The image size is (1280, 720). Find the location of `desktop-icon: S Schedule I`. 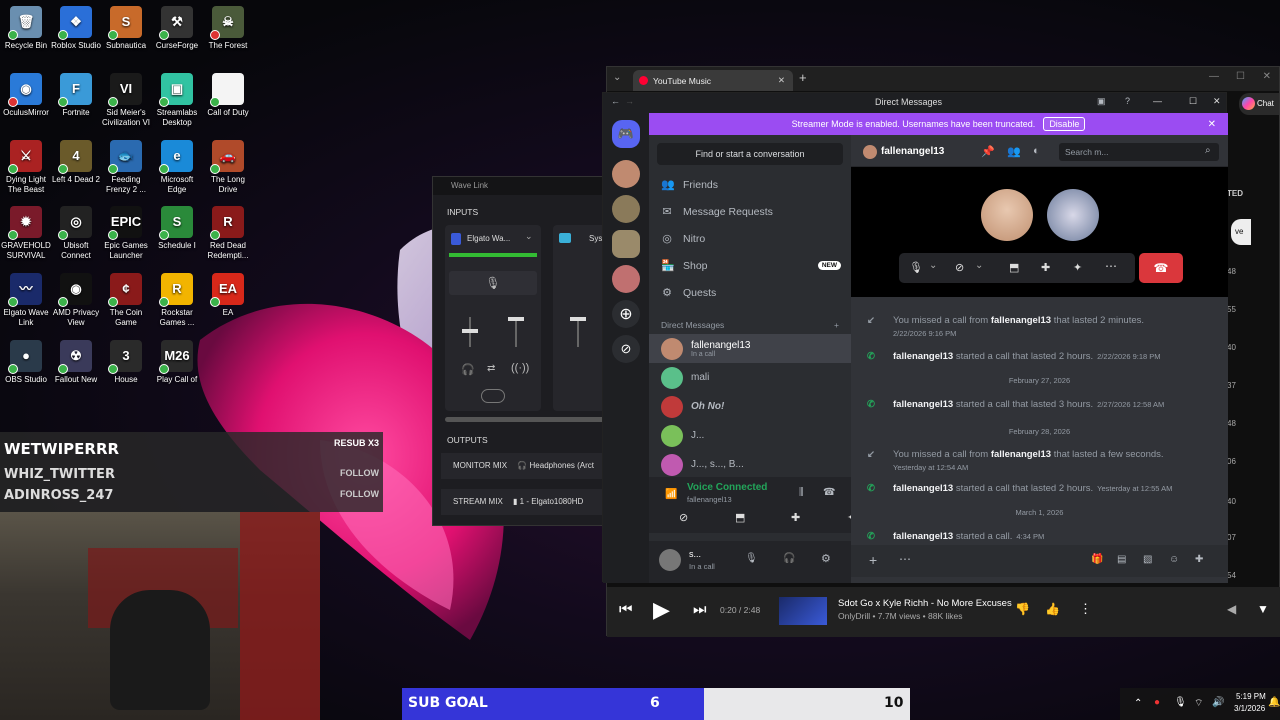

desktop-icon: S Schedule I is located at coordinates (177, 228).